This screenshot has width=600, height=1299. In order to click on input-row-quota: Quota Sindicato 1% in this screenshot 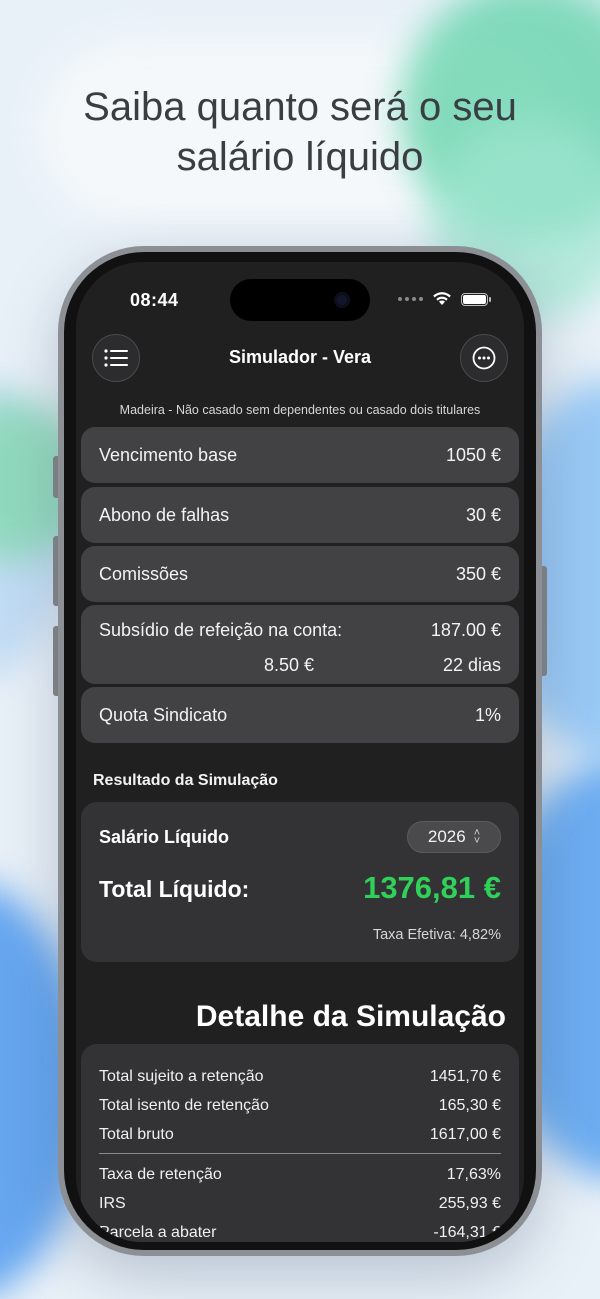, I will do `click(300, 715)`.